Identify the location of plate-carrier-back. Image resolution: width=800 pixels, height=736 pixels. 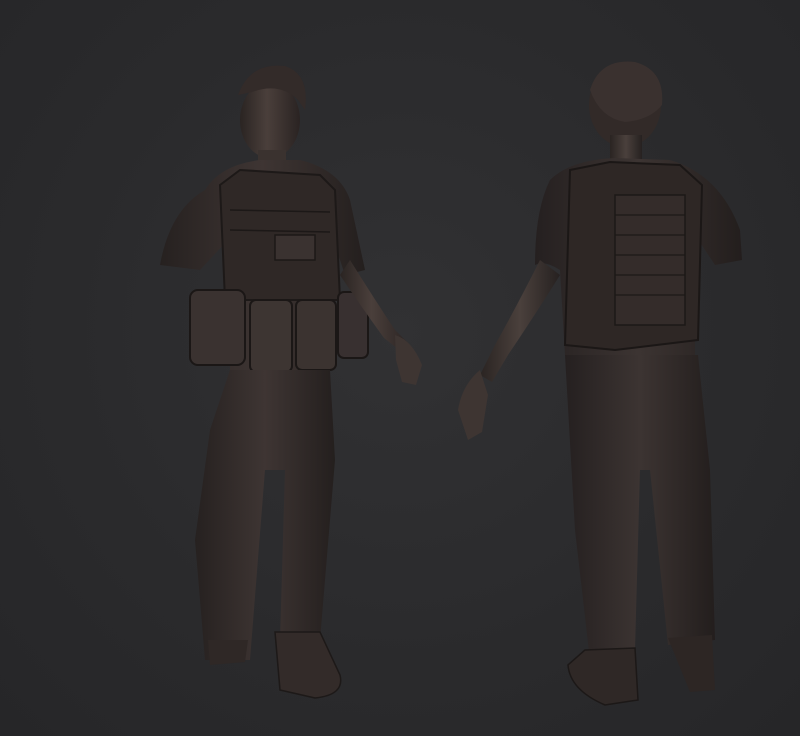
(633, 256).